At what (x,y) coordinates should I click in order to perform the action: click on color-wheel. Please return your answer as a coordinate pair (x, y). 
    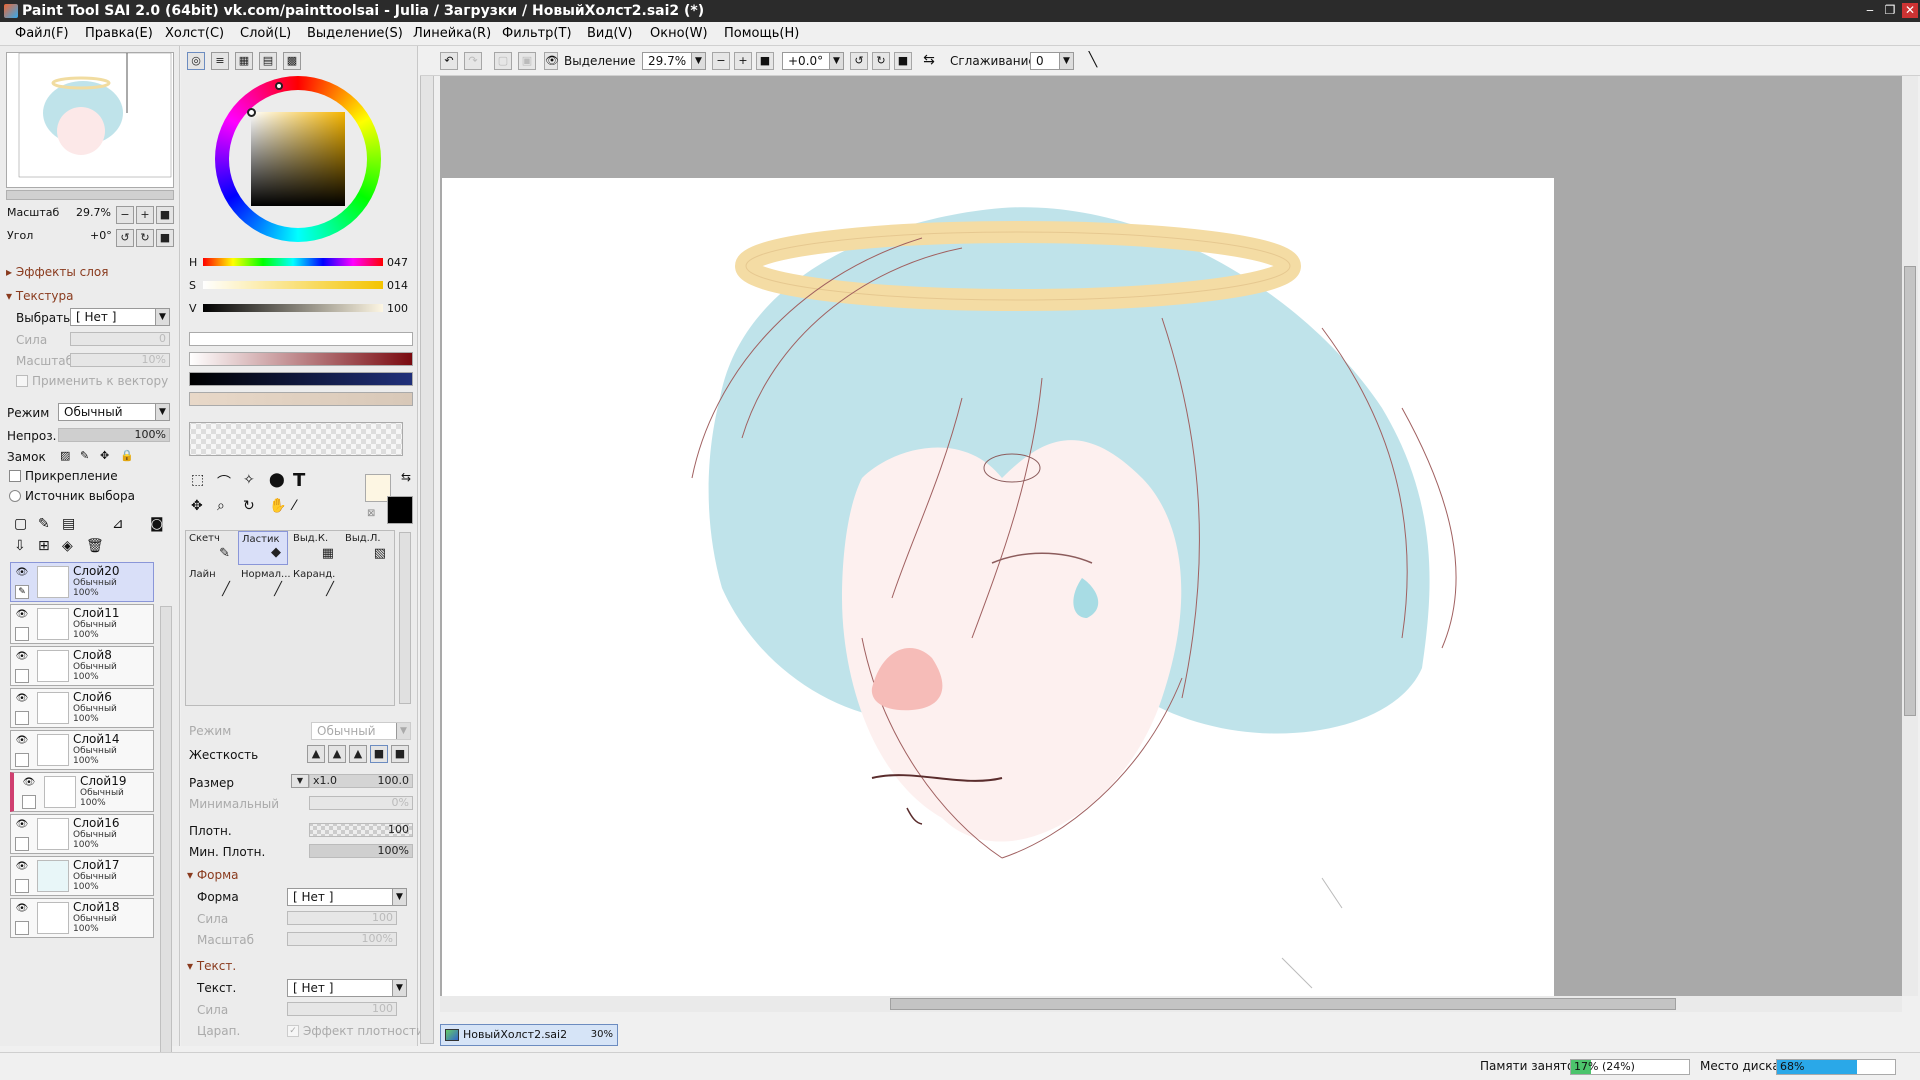
    Looking at the image, I should click on (298, 159).